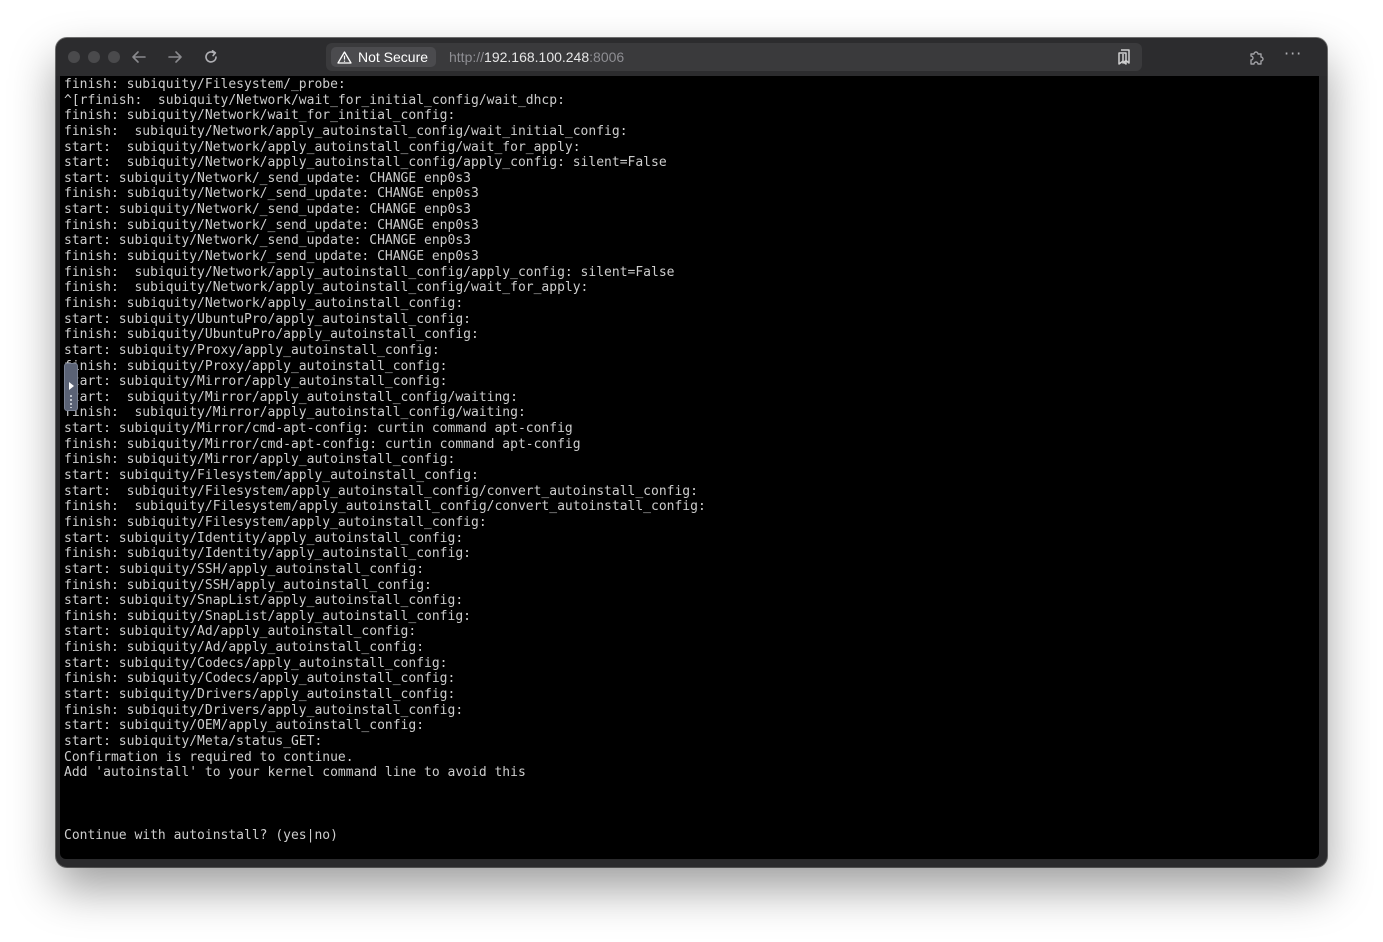  Describe the element at coordinates (467, 57) in the screenshot. I see `url-scheme: http://` at that location.